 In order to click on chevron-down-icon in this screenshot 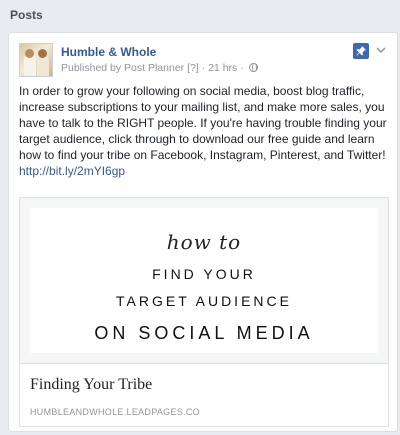, I will do `click(381, 50)`.